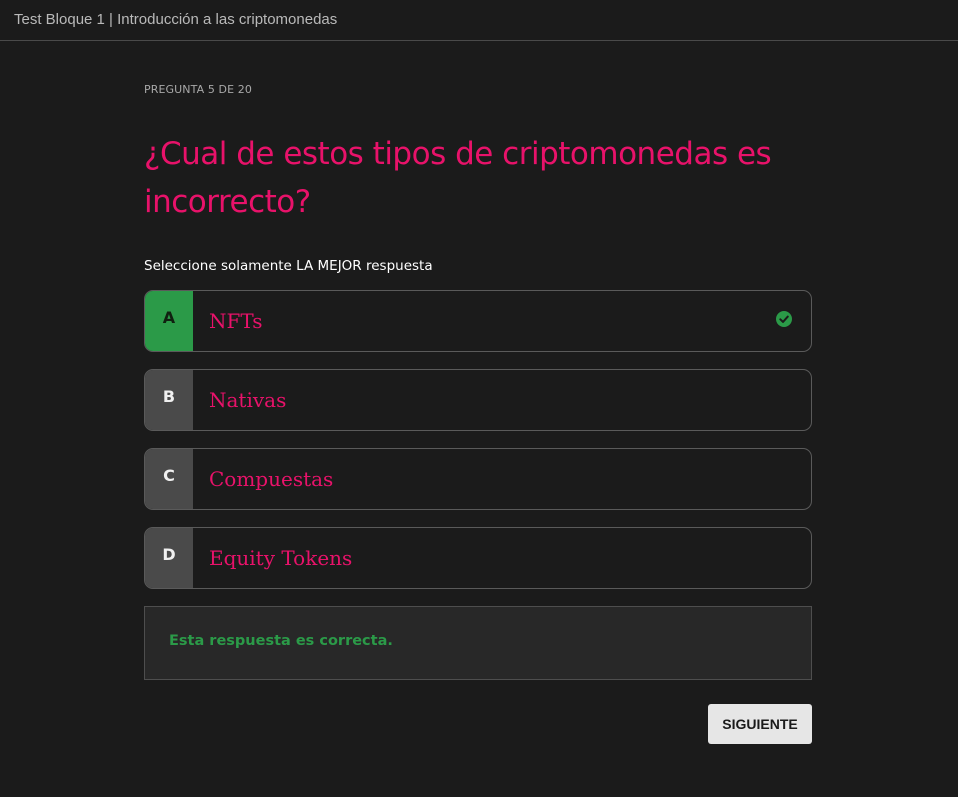 This screenshot has height=797, width=958. What do you see at coordinates (248, 400) in the screenshot?
I see `option-label: Nativas` at bounding box center [248, 400].